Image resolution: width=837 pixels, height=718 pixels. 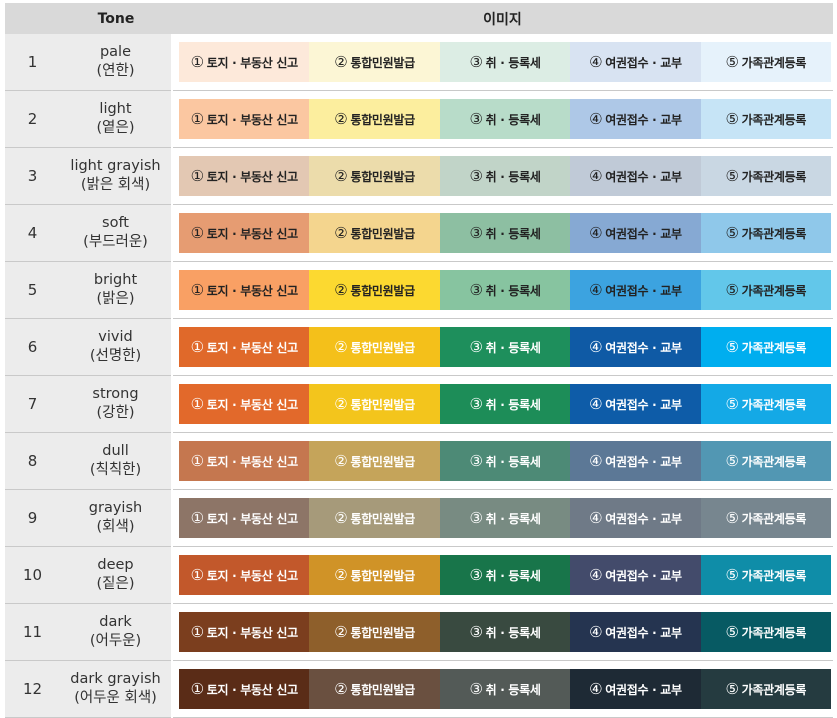 I want to click on tone-name-en: deep, so click(x=115, y=565).